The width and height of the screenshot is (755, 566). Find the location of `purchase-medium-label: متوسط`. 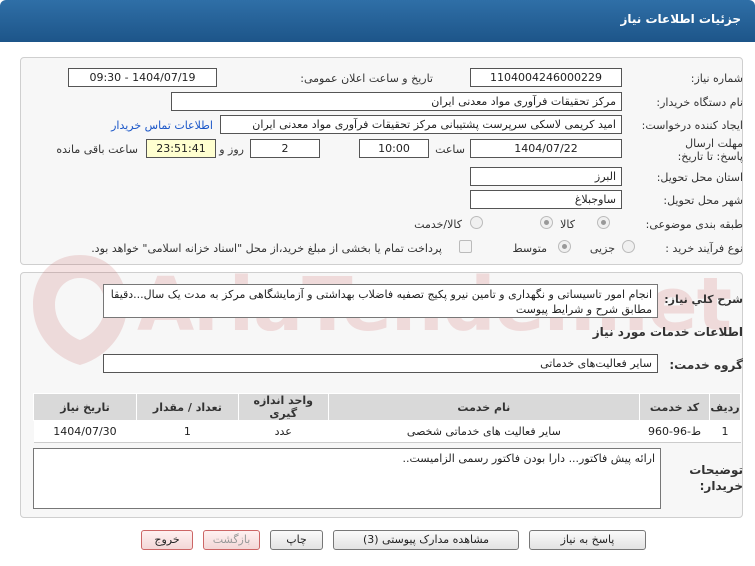

purchase-medium-label: متوسط is located at coordinates (529, 248).